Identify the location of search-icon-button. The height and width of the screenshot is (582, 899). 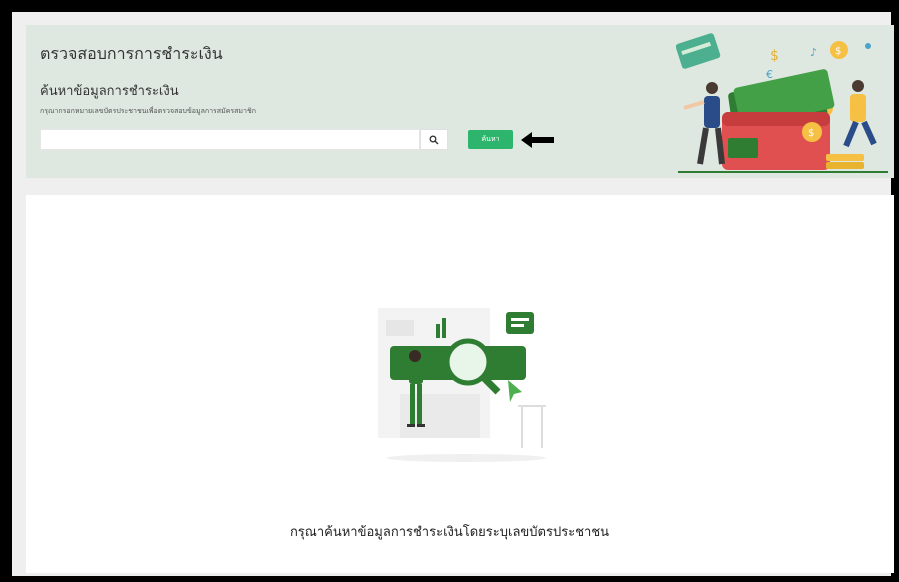
(434, 139).